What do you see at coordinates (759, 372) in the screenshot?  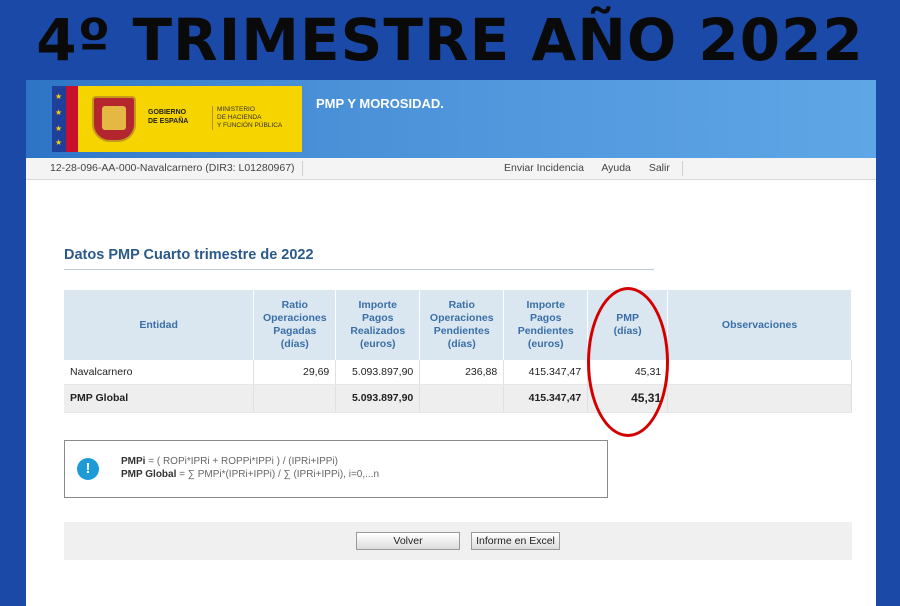 I see `cell-observaciones` at bounding box center [759, 372].